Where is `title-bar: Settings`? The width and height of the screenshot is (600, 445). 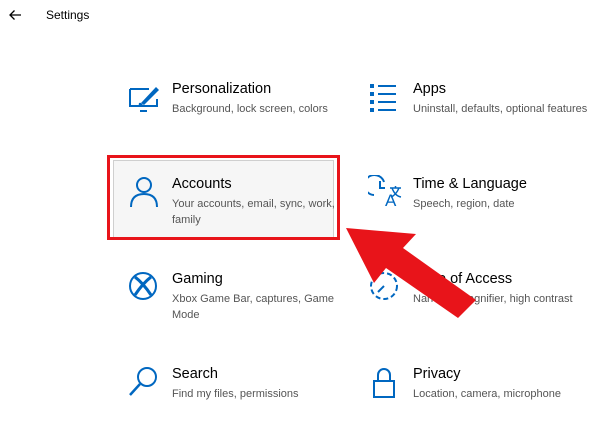 title-bar: Settings is located at coordinates (300, 16).